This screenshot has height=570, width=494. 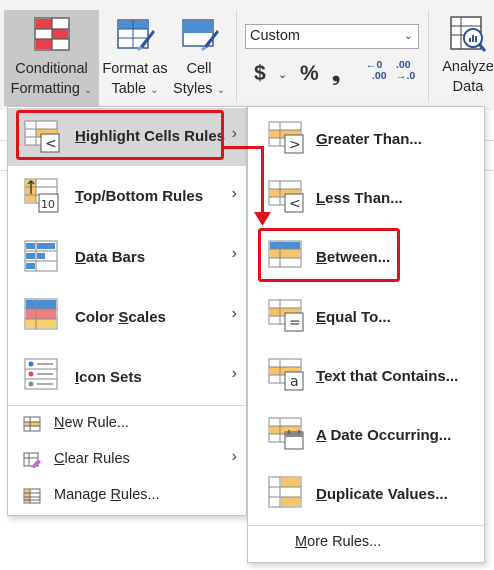 I want to click on menu-item-color-scales: Color Scales ›, so click(x=127, y=317).